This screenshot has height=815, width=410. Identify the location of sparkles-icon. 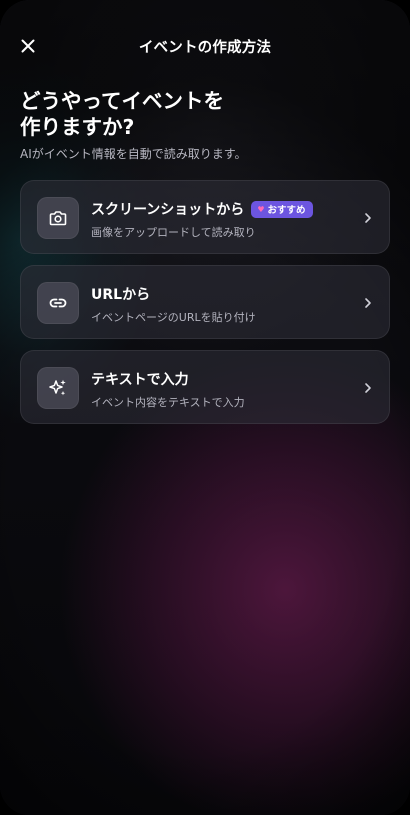
(57, 387).